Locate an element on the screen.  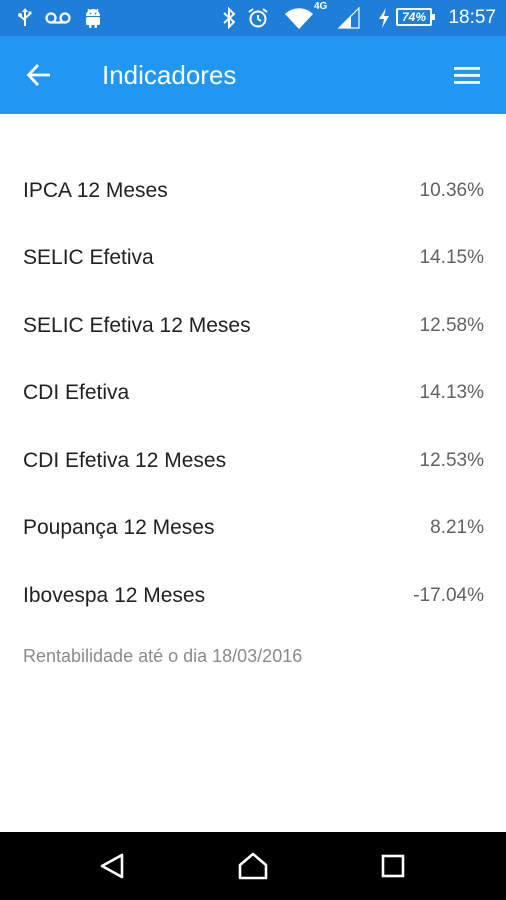
indicator-name: SELIC Efetiva 12 Meses is located at coordinates (137, 325).